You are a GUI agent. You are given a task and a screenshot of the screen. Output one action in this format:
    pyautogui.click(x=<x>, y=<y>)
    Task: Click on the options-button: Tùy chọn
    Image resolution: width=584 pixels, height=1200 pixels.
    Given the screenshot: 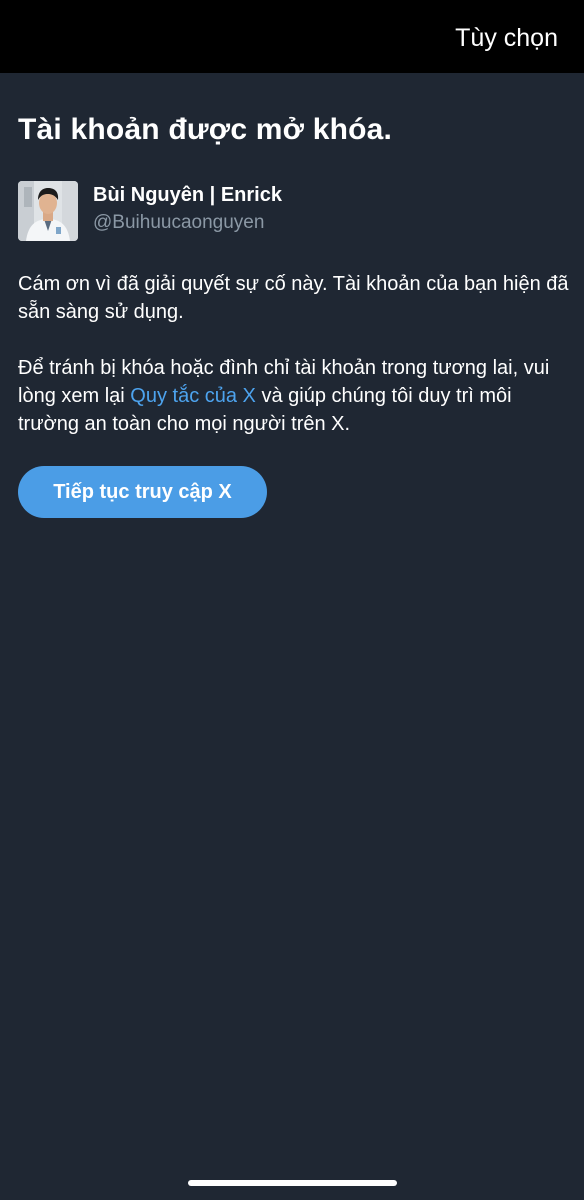 What is the action you would take?
    pyautogui.click(x=506, y=38)
    